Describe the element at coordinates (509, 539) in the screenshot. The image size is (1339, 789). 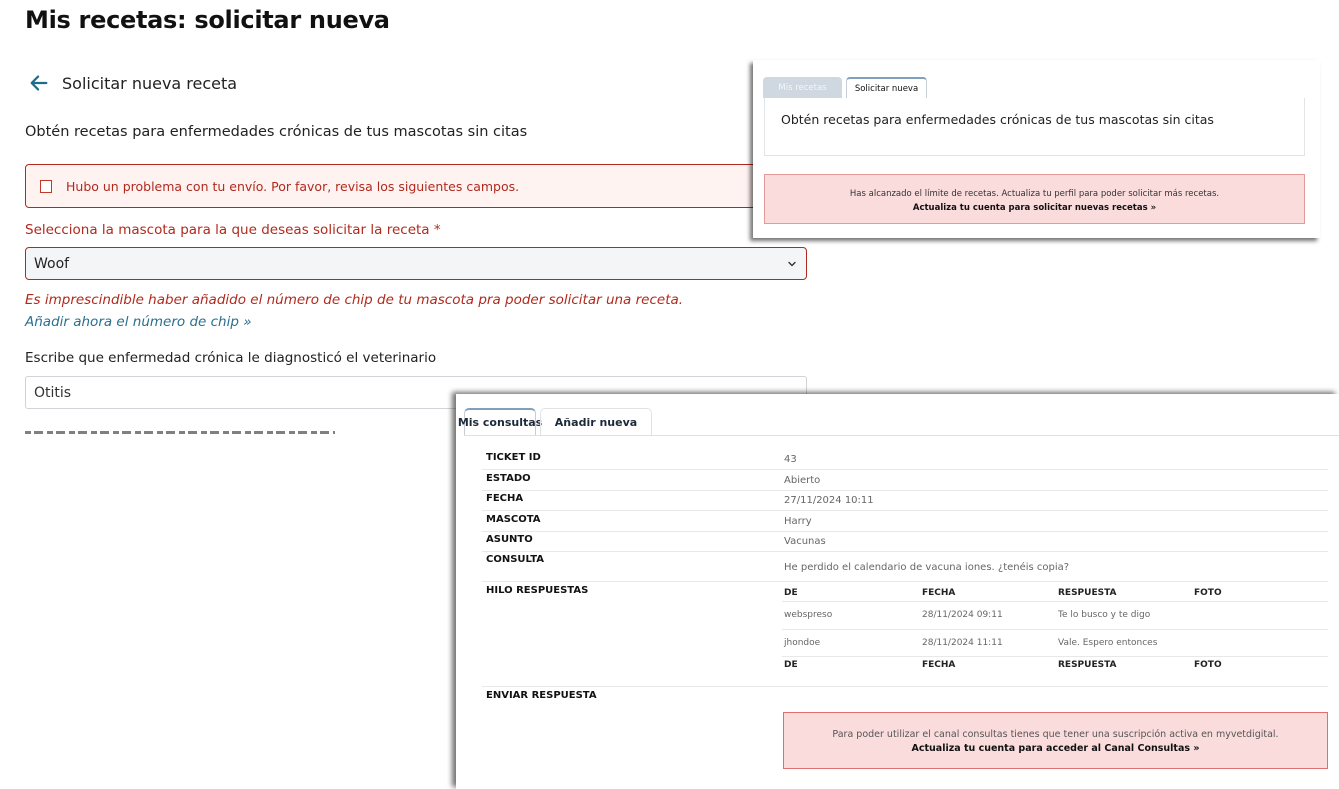
I see `asunto-label: ASUNTO` at that location.